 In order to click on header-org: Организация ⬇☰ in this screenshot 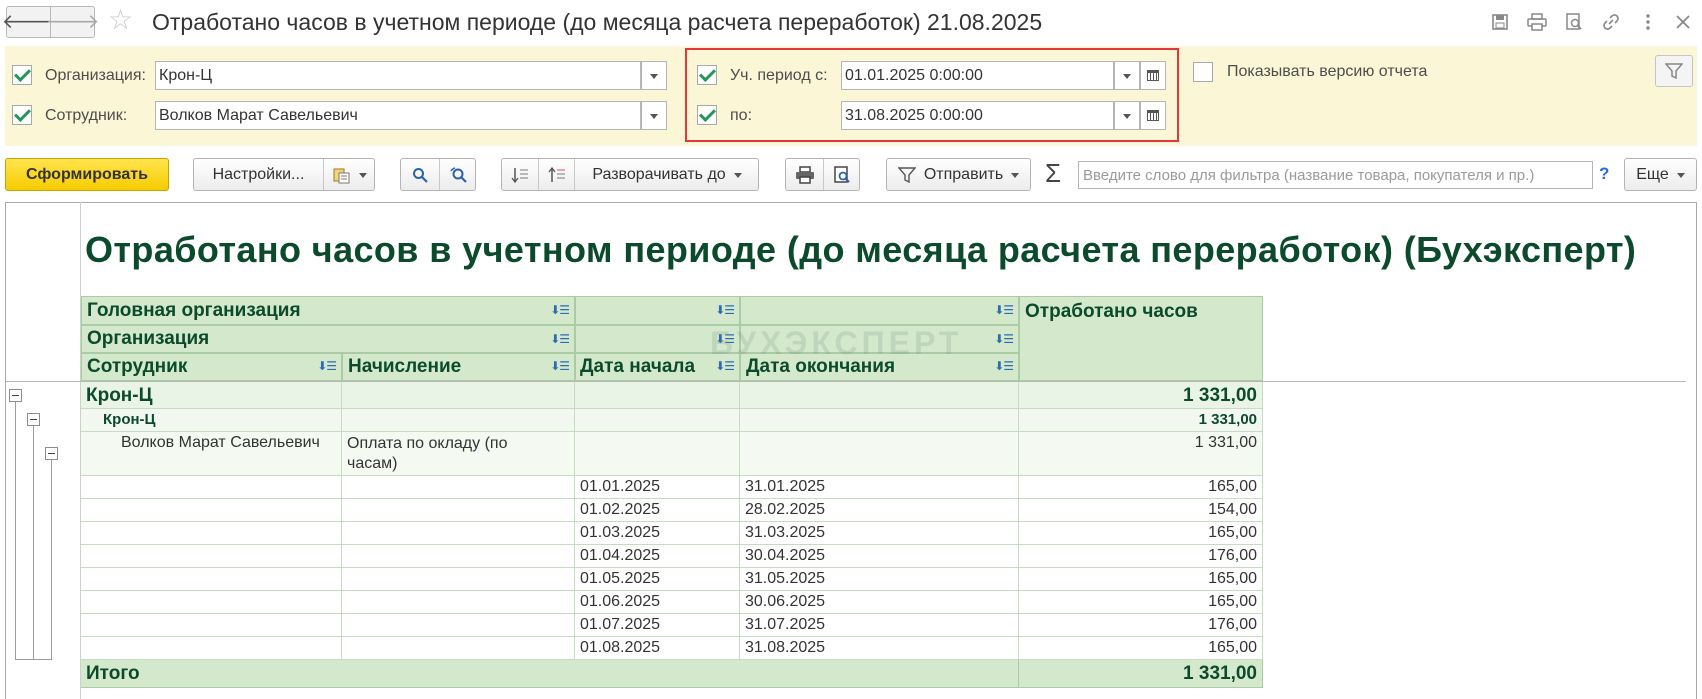, I will do `click(328, 339)`.